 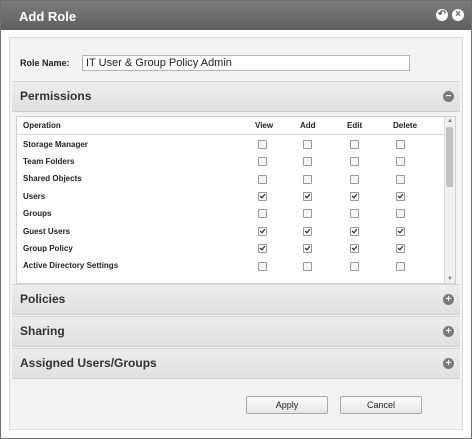 I want to click on assigned-section-header: Assigned Users/Groups +, so click(x=236, y=363).